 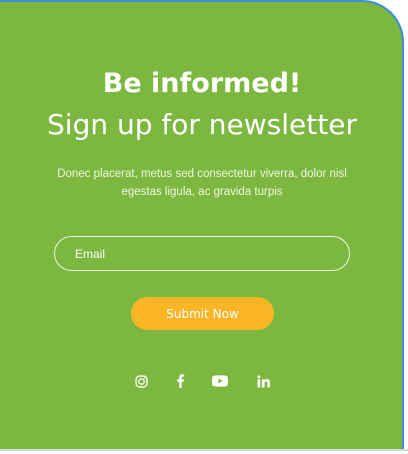 What do you see at coordinates (202, 83) in the screenshot?
I see `page-title: Be informed!` at bounding box center [202, 83].